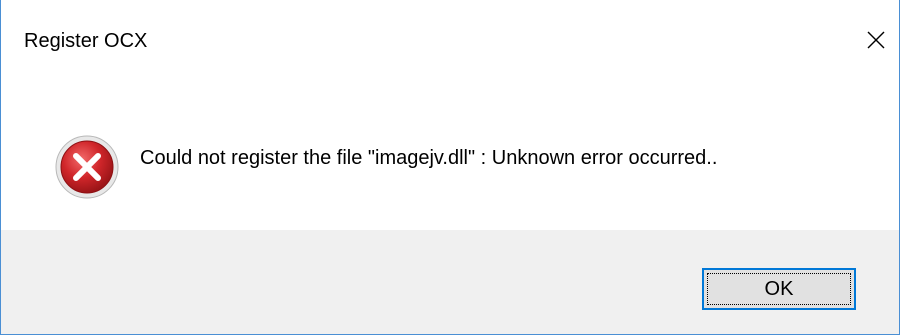  Describe the element at coordinates (86, 41) in the screenshot. I see `window-title: Register OCX` at that location.